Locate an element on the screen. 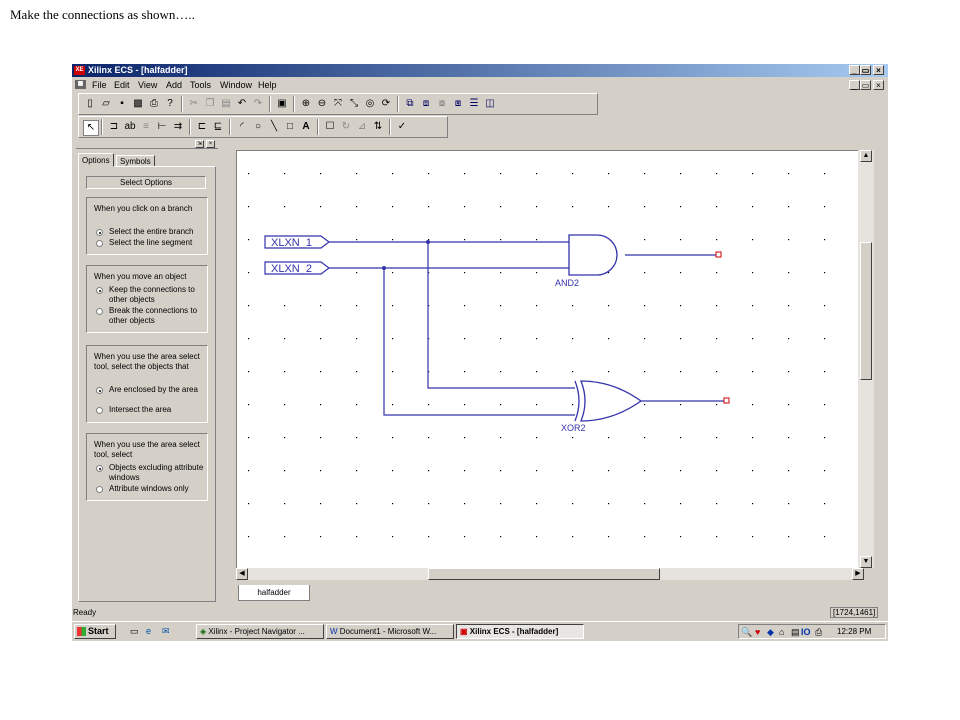 The height and width of the screenshot is (720, 960). tray-antivirus-icon: ♥ is located at coordinates (757, 632).